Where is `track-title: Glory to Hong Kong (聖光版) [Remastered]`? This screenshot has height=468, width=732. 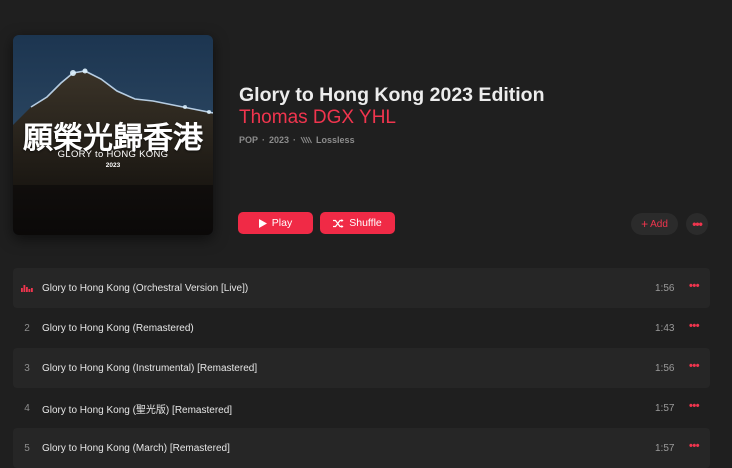
track-title: Glory to Hong Kong (聖光版) [Remastered] is located at coordinates (137, 410).